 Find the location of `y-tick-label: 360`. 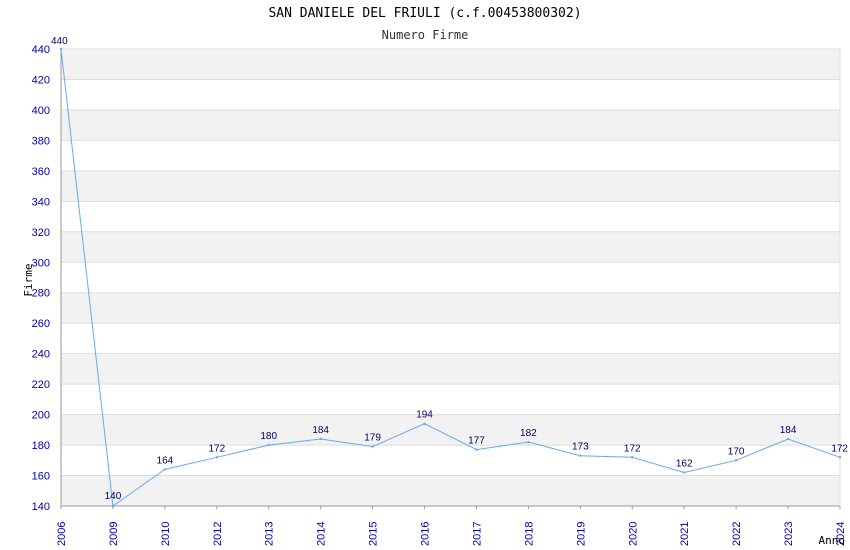

y-tick-label: 360 is located at coordinates (41, 172).